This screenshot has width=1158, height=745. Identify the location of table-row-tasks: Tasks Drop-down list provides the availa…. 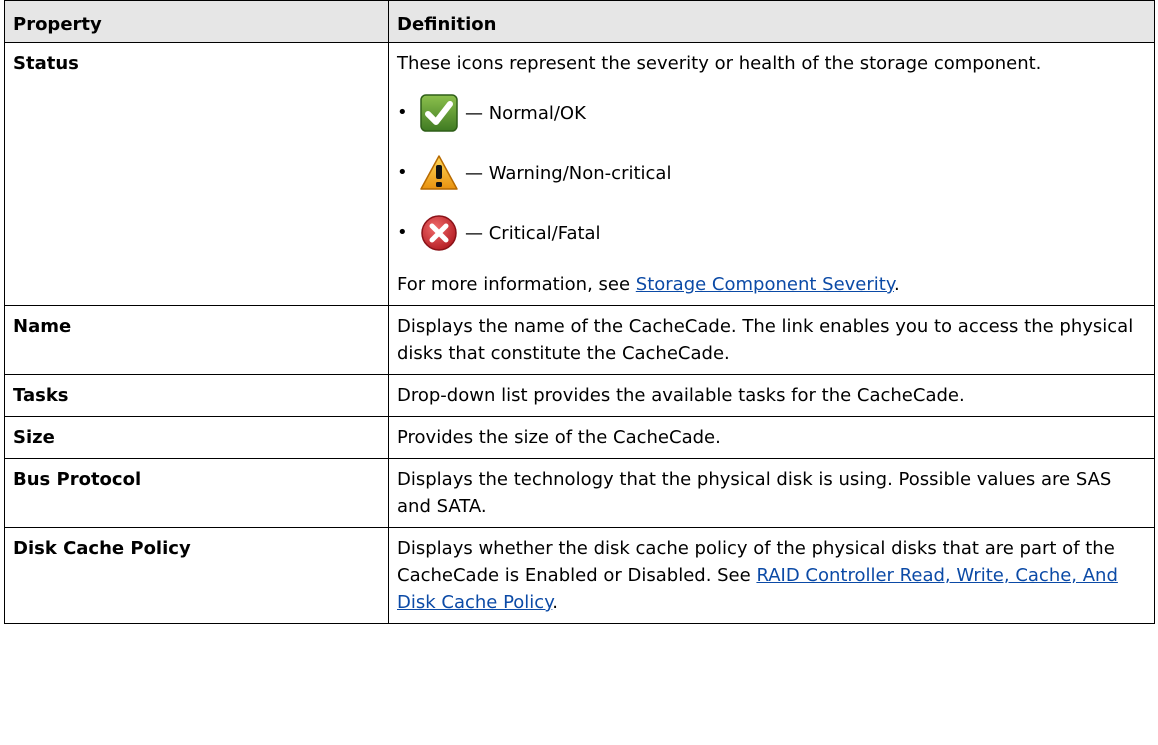
(579, 395).